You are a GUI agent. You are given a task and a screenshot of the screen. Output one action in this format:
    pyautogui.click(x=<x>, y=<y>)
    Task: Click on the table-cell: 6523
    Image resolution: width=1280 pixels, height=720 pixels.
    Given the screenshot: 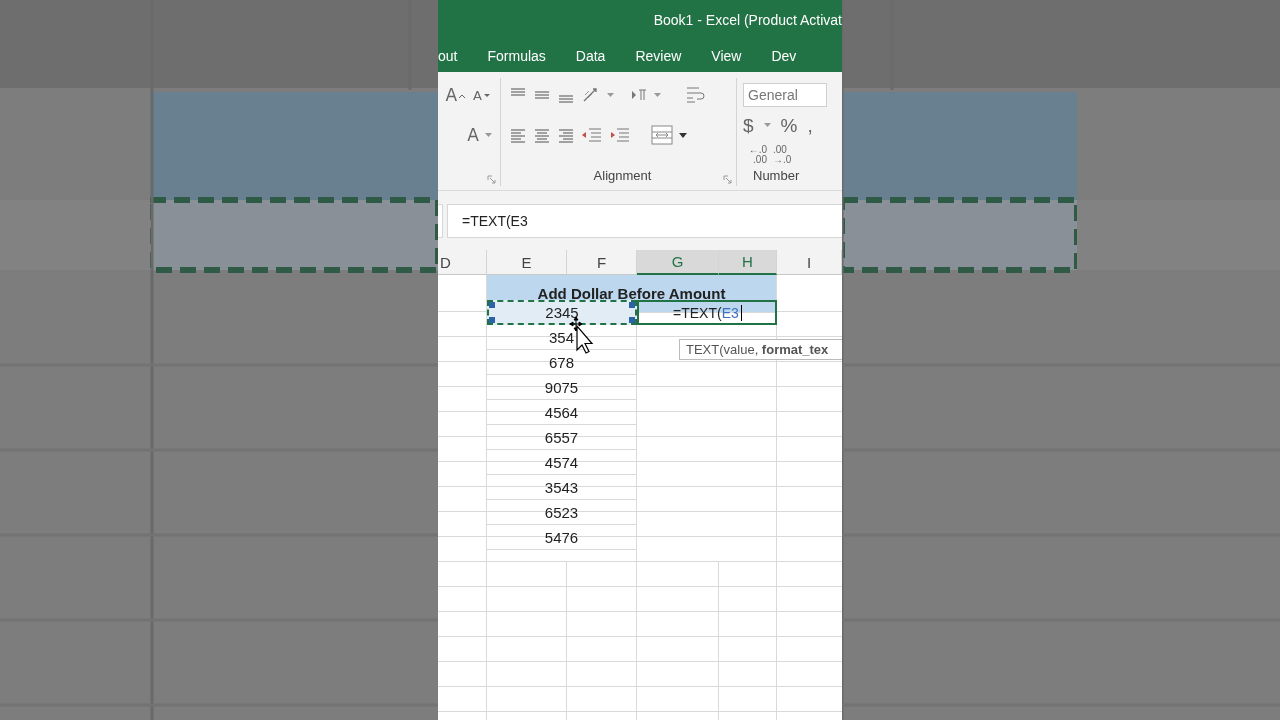 What is the action you would take?
    pyautogui.click(x=562, y=512)
    